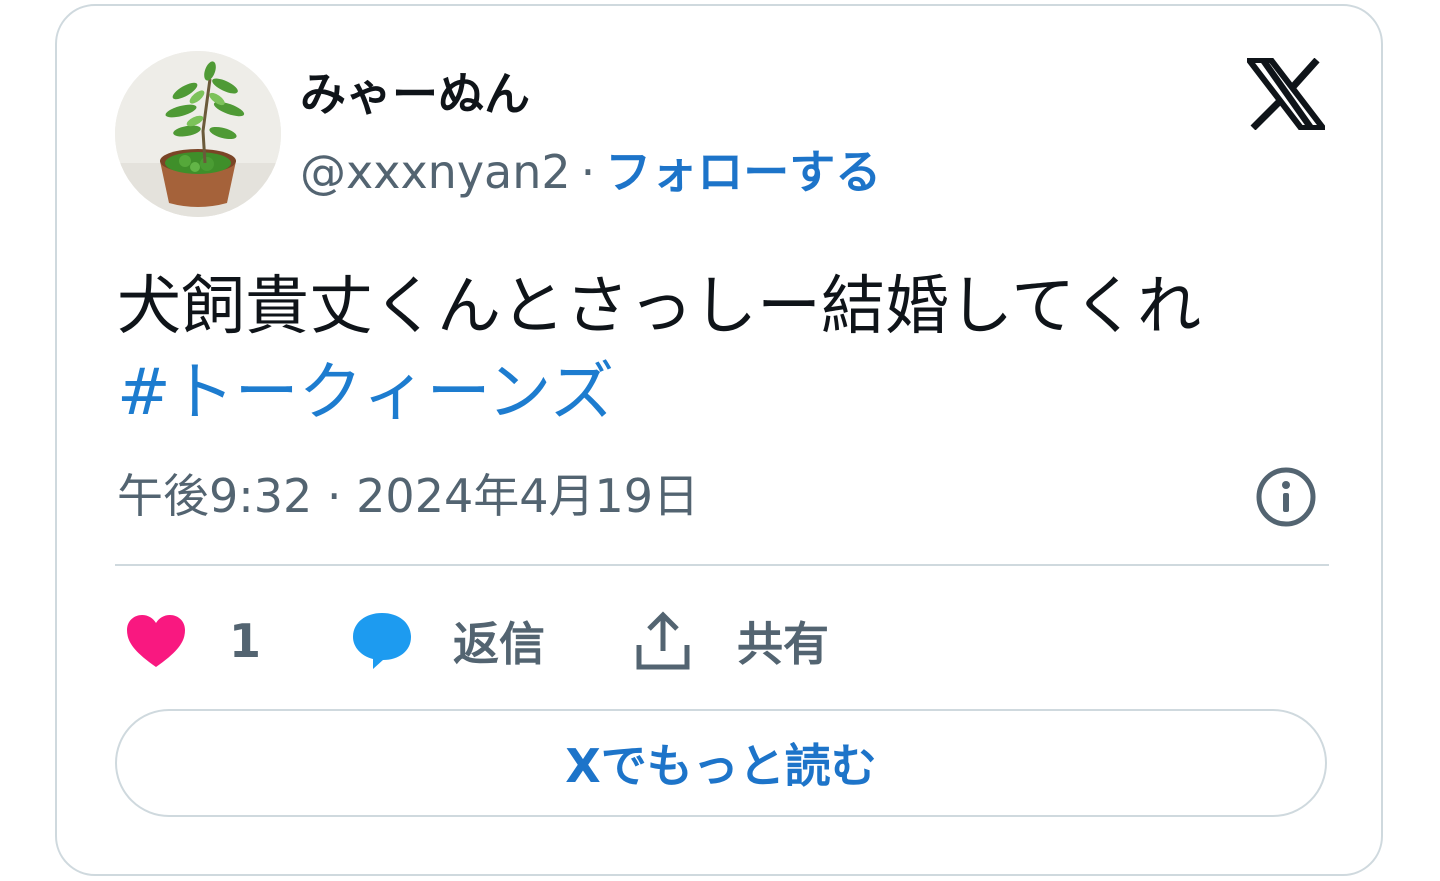 This screenshot has width=1440, height=881. I want to click on divider, so click(722, 565).